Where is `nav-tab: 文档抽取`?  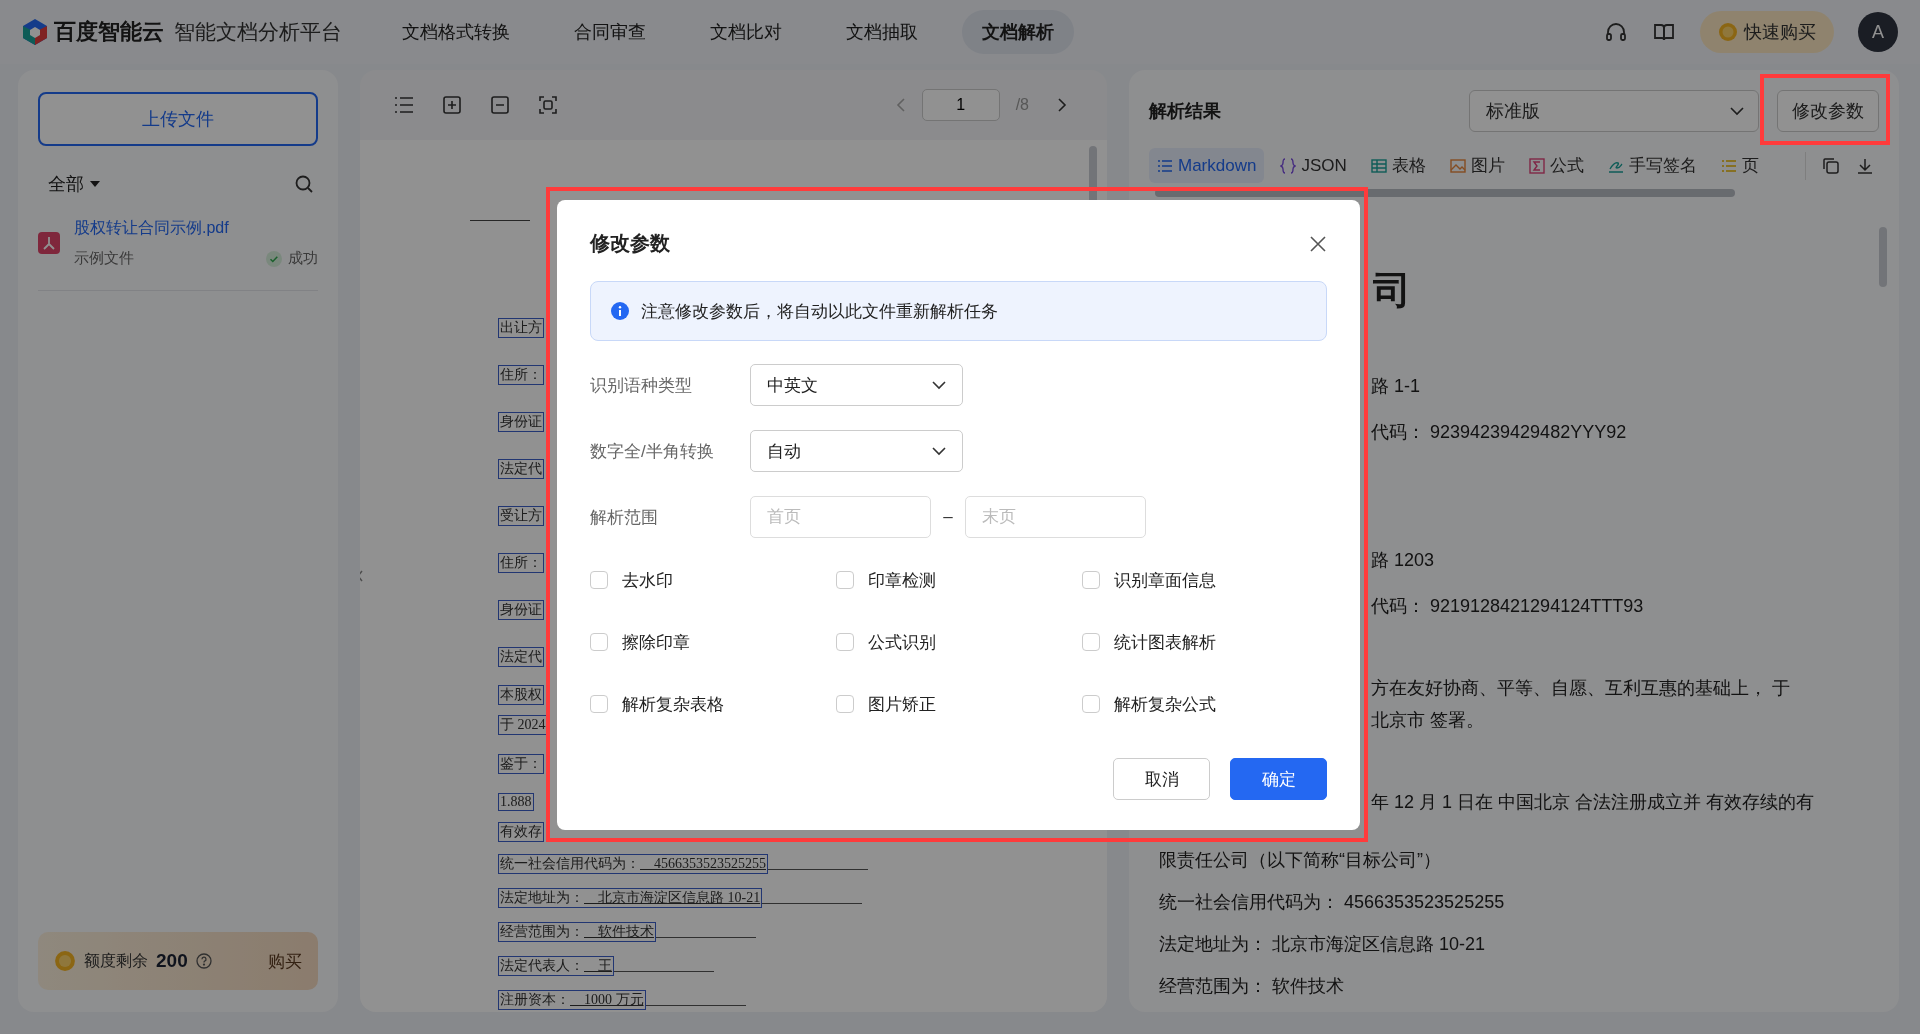 nav-tab: 文档抽取 is located at coordinates (882, 32).